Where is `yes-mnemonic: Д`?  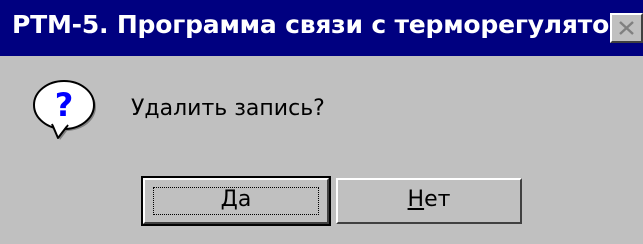
yes-mnemonic: Д is located at coordinates (229, 199).